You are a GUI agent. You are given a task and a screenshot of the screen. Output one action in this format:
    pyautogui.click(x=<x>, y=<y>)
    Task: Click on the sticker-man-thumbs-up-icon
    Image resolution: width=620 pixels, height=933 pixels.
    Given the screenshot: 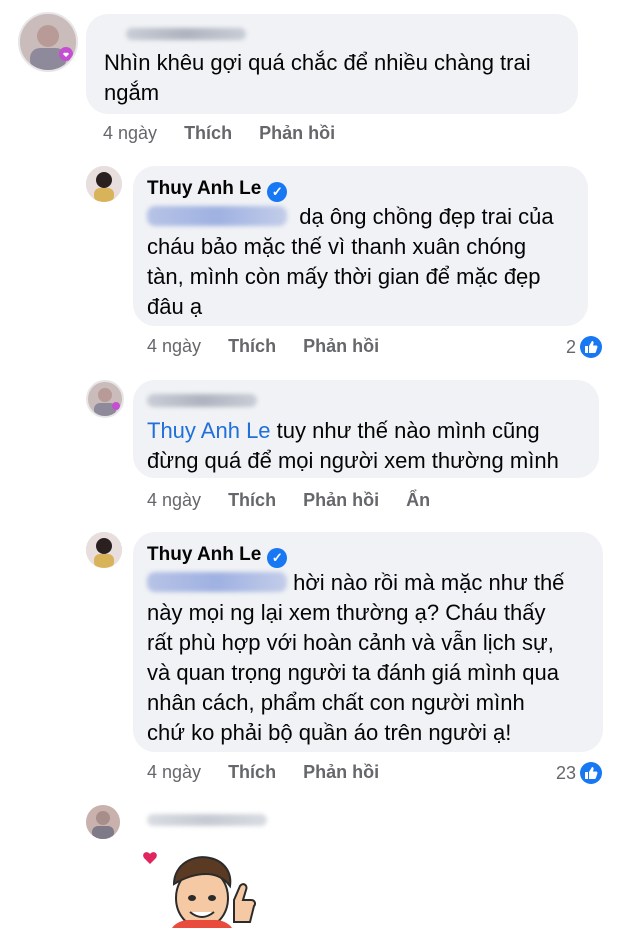 What is the action you would take?
    pyautogui.click(x=199, y=890)
    